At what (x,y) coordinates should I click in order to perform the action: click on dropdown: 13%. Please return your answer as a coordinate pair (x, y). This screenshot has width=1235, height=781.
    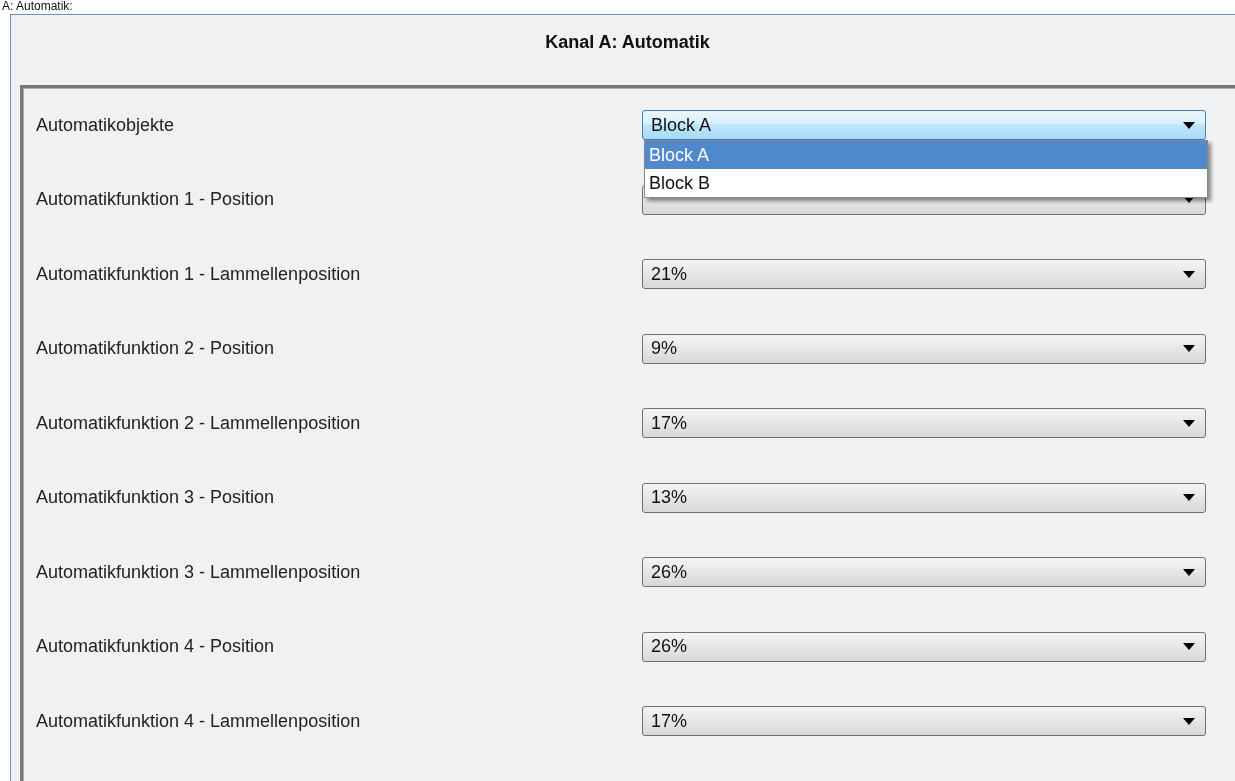
    Looking at the image, I should click on (924, 497).